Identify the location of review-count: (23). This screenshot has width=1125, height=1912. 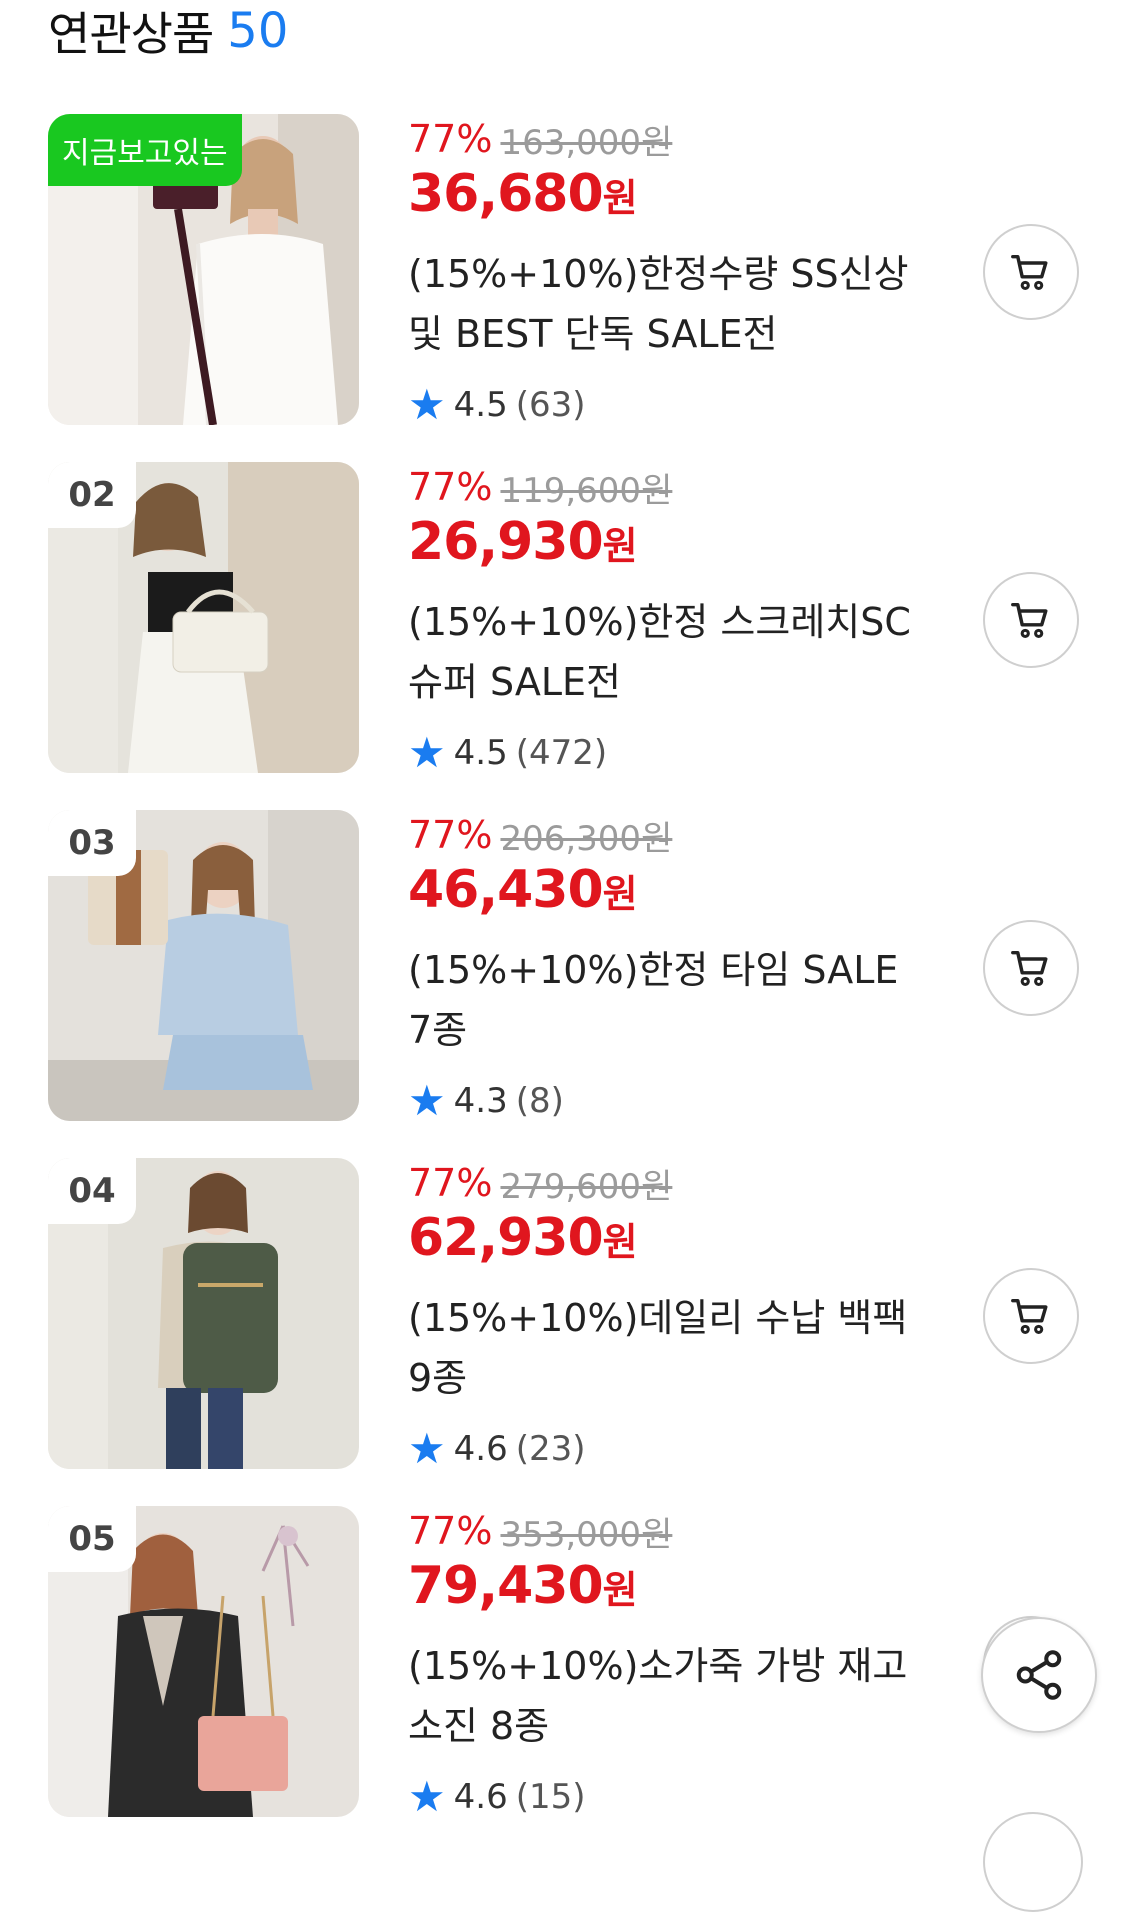
(550, 1449).